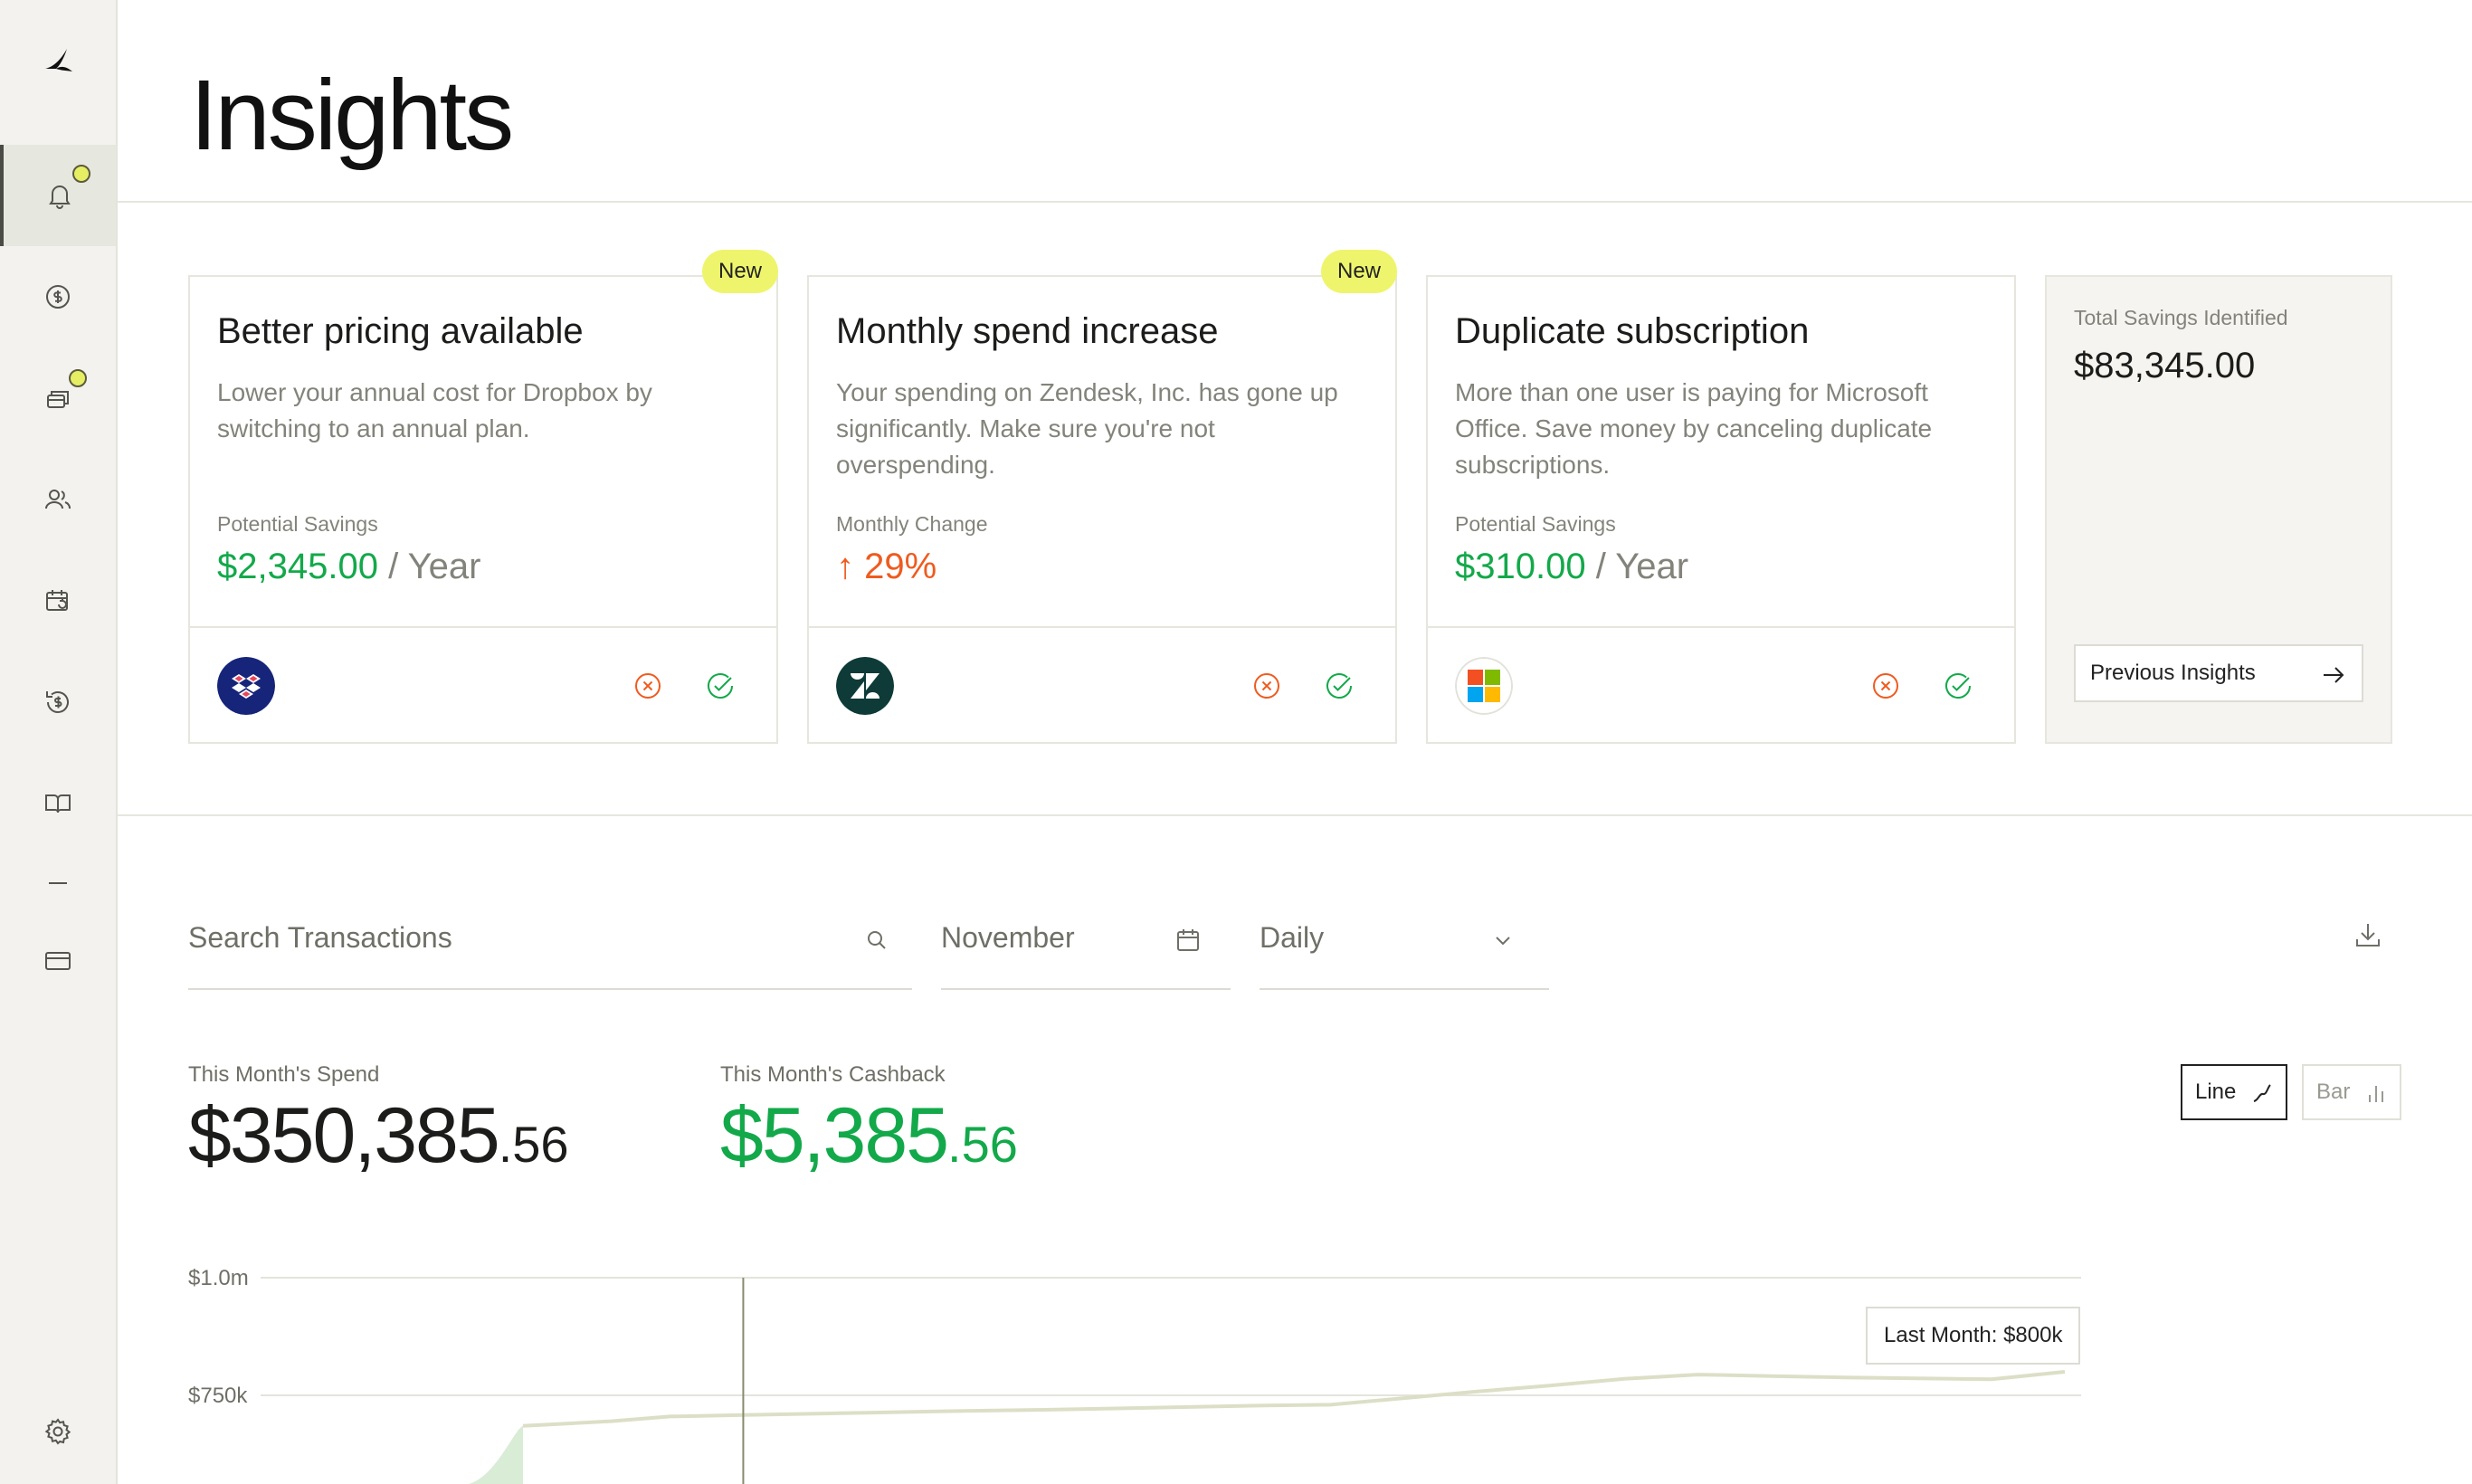  I want to click on search-icon, so click(877, 940).